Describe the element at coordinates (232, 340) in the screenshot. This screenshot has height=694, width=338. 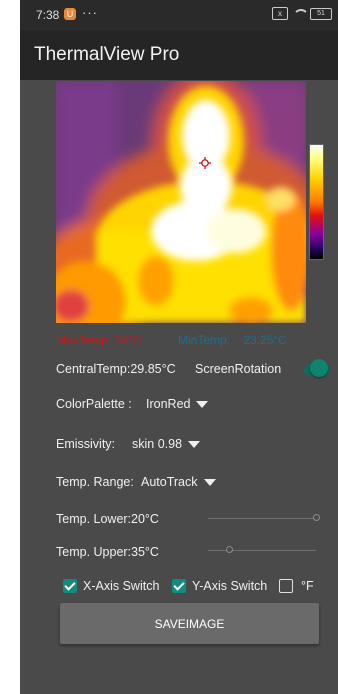
I see `min-temp-label: MinTemp: 23.25°C` at that location.